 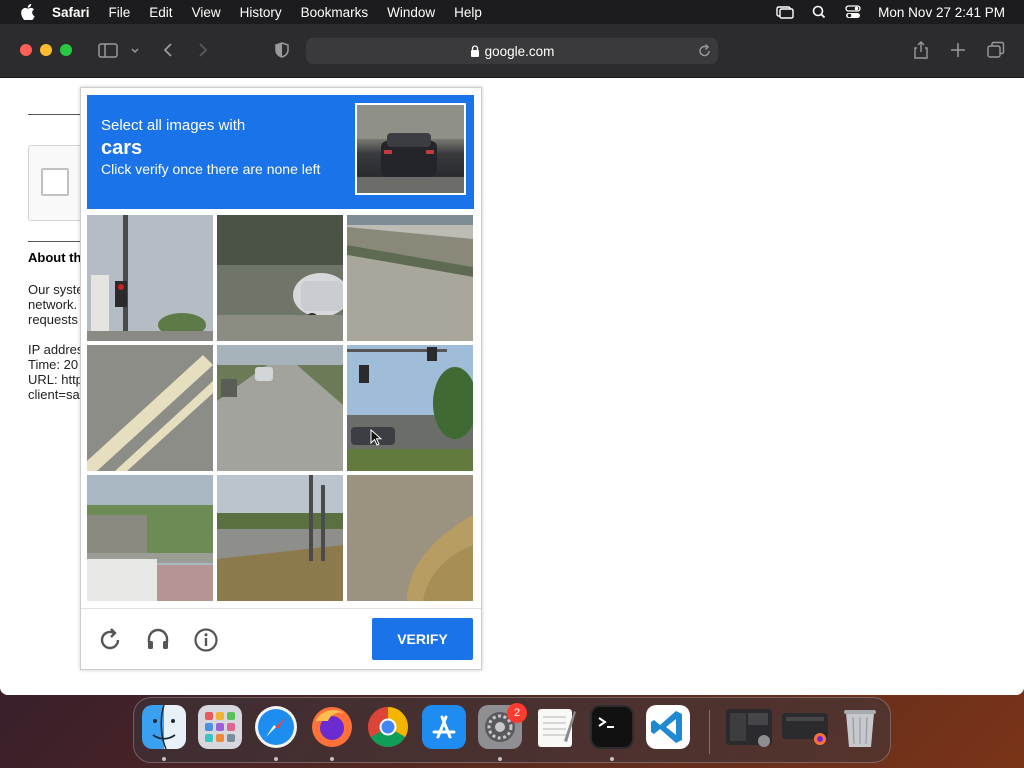 I want to click on menu-edit: Edit, so click(x=160, y=12).